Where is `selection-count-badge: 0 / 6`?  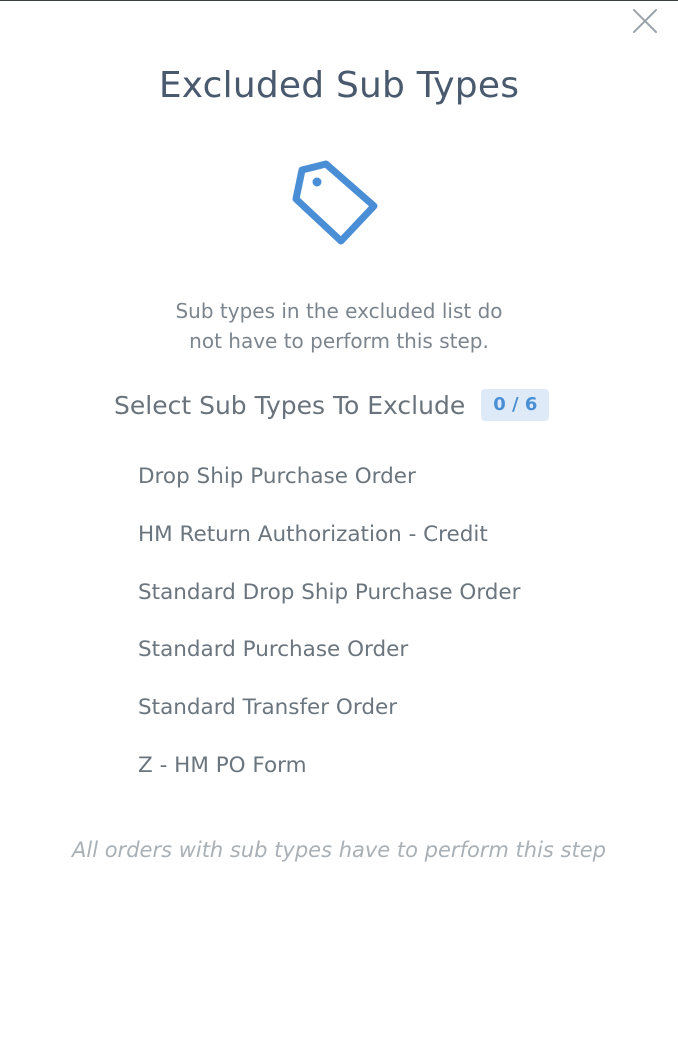
selection-count-badge: 0 / 6 is located at coordinates (515, 405).